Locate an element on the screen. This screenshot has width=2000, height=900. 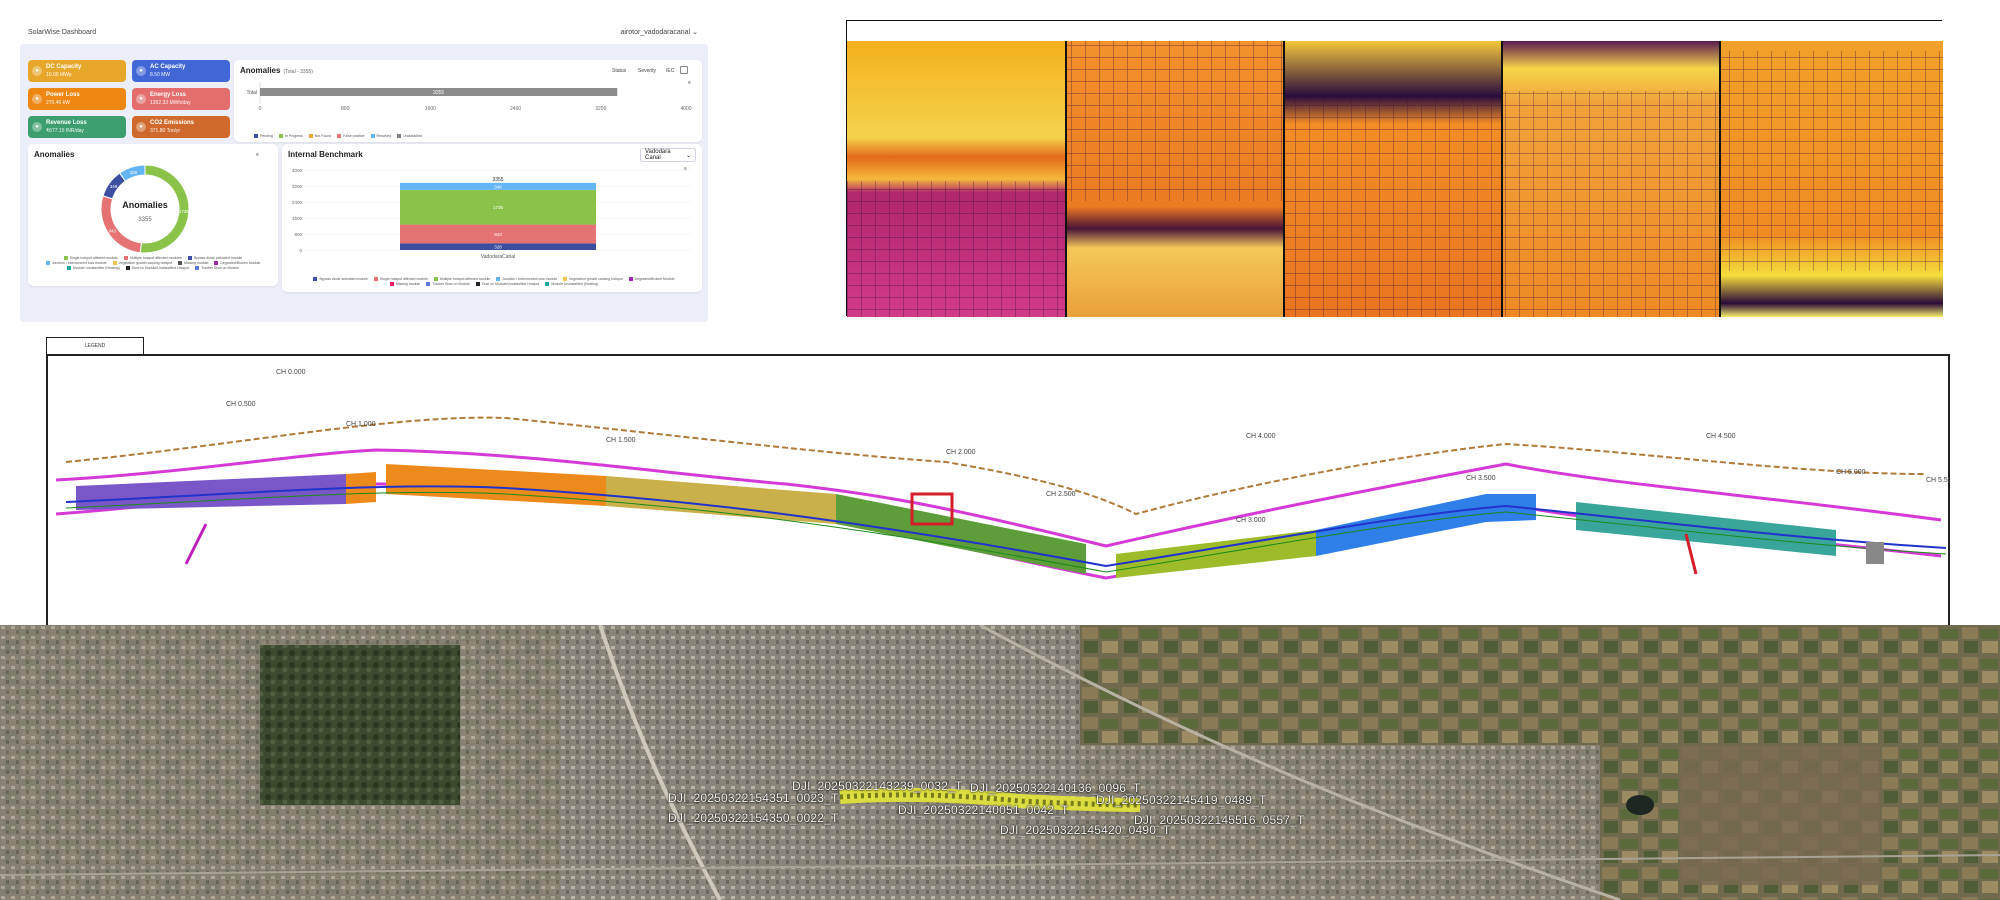
kpi-title: Power Loss is located at coordinates (63, 95).